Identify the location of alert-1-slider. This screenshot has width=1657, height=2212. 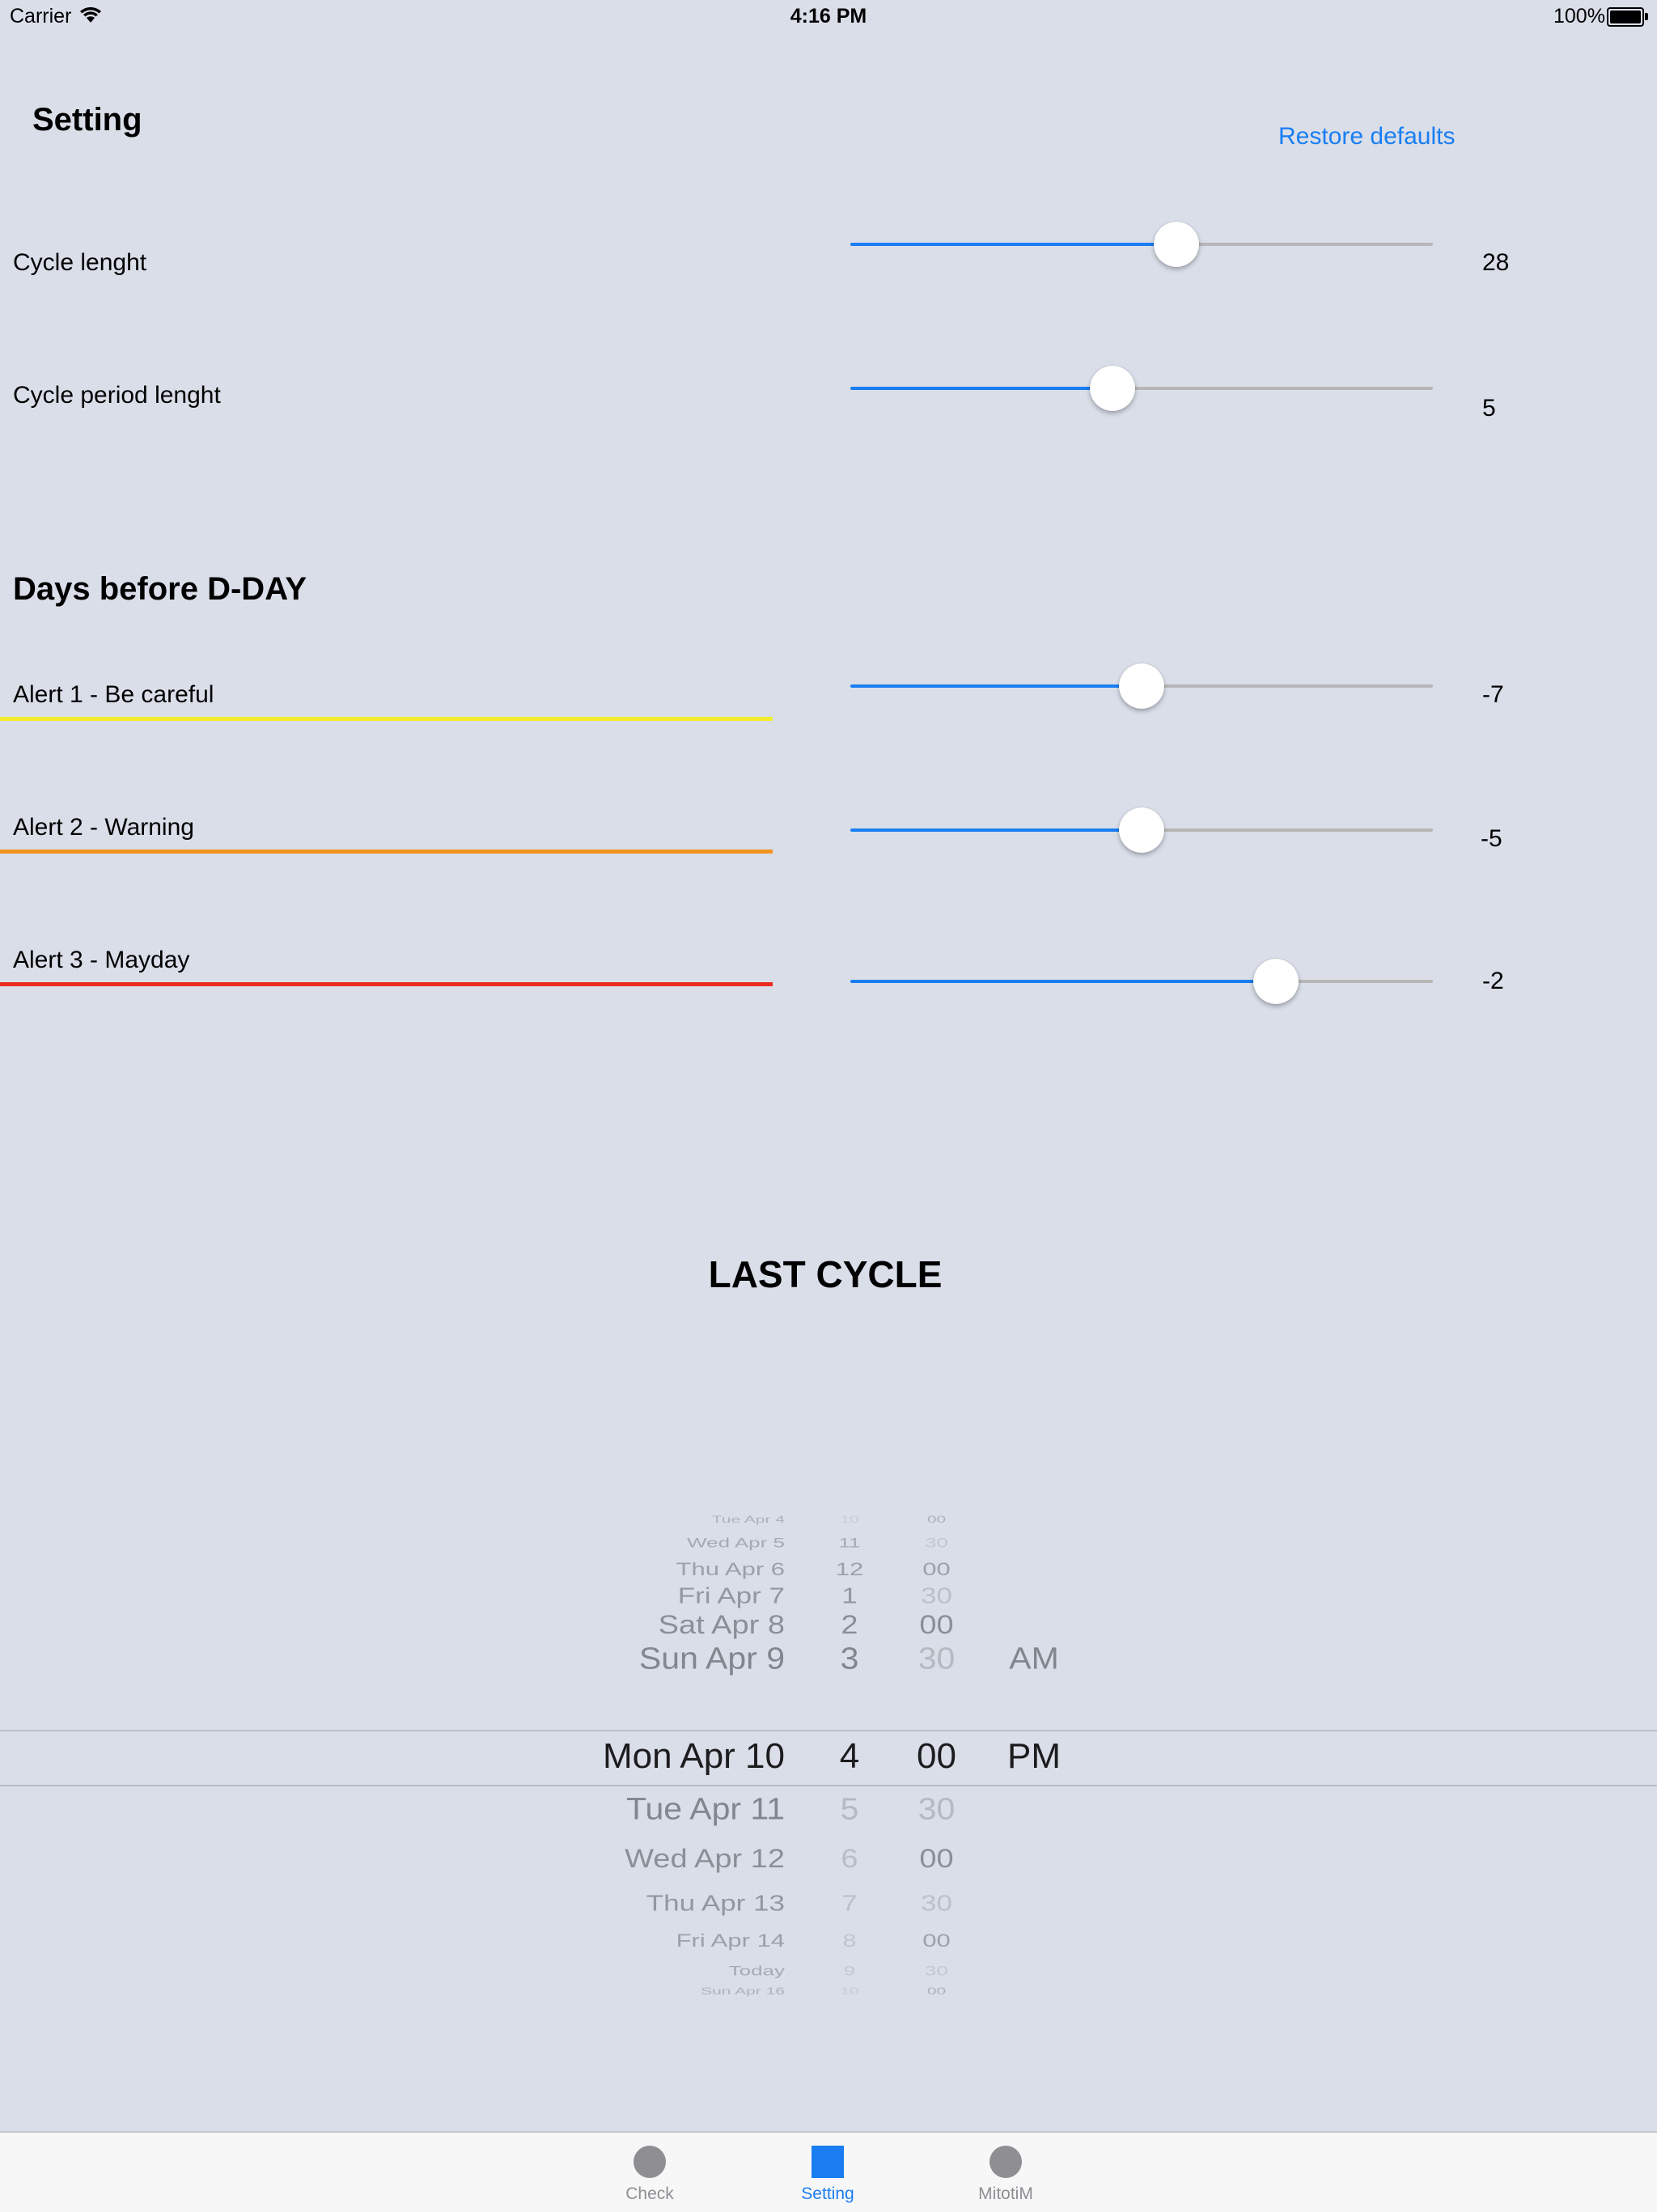
(1141, 686).